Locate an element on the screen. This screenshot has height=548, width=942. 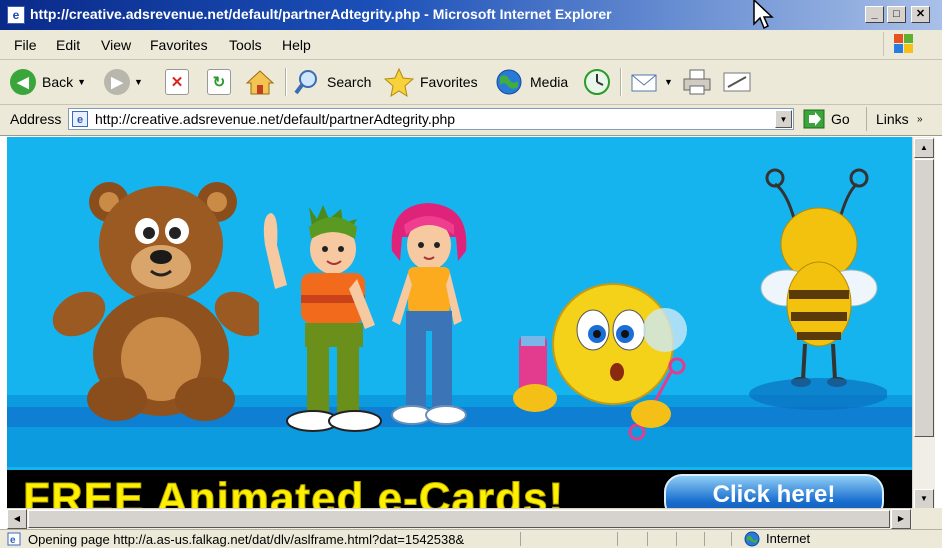
back-dropdown-icon: ▼ is located at coordinates (81, 82).